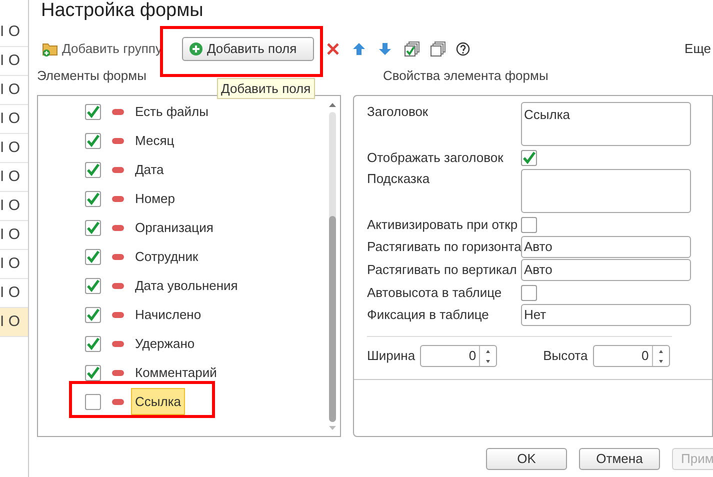 This screenshot has width=713, height=477. What do you see at coordinates (443, 225) in the screenshot?
I see `property-label: Активизировать при откр` at bounding box center [443, 225].